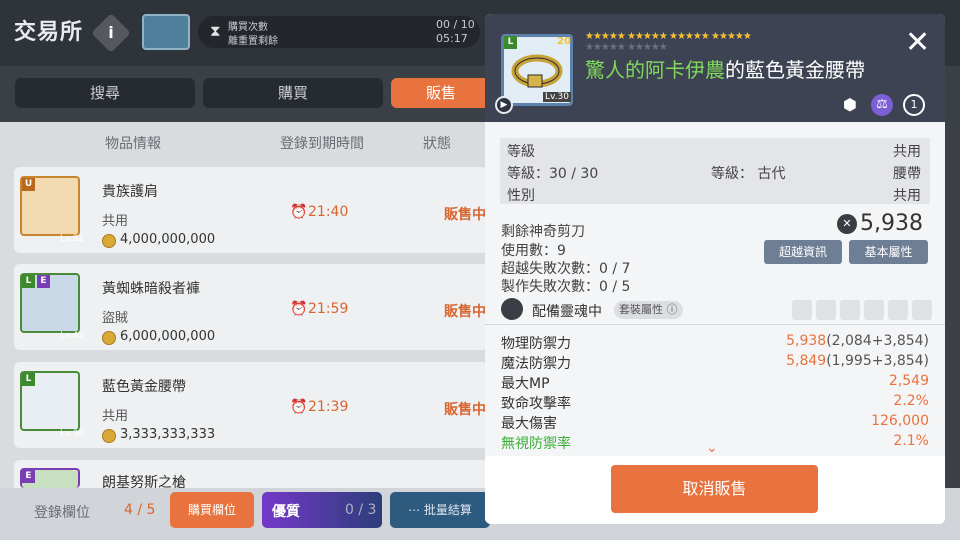 This screenshot has width=960, height=540. Describe the element at coordinates (115, 318) in the screenshot. I see `item-class: 盜賊` at that location.